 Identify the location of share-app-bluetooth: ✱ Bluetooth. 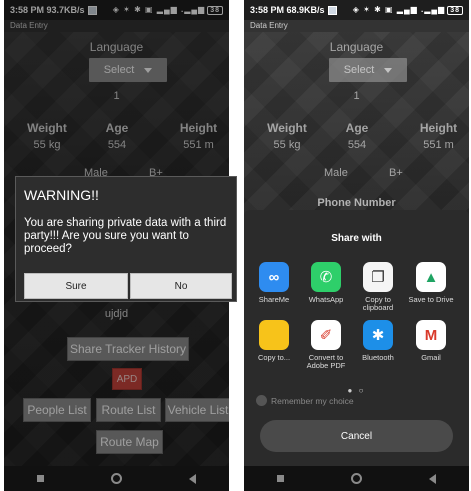
(378, 341).